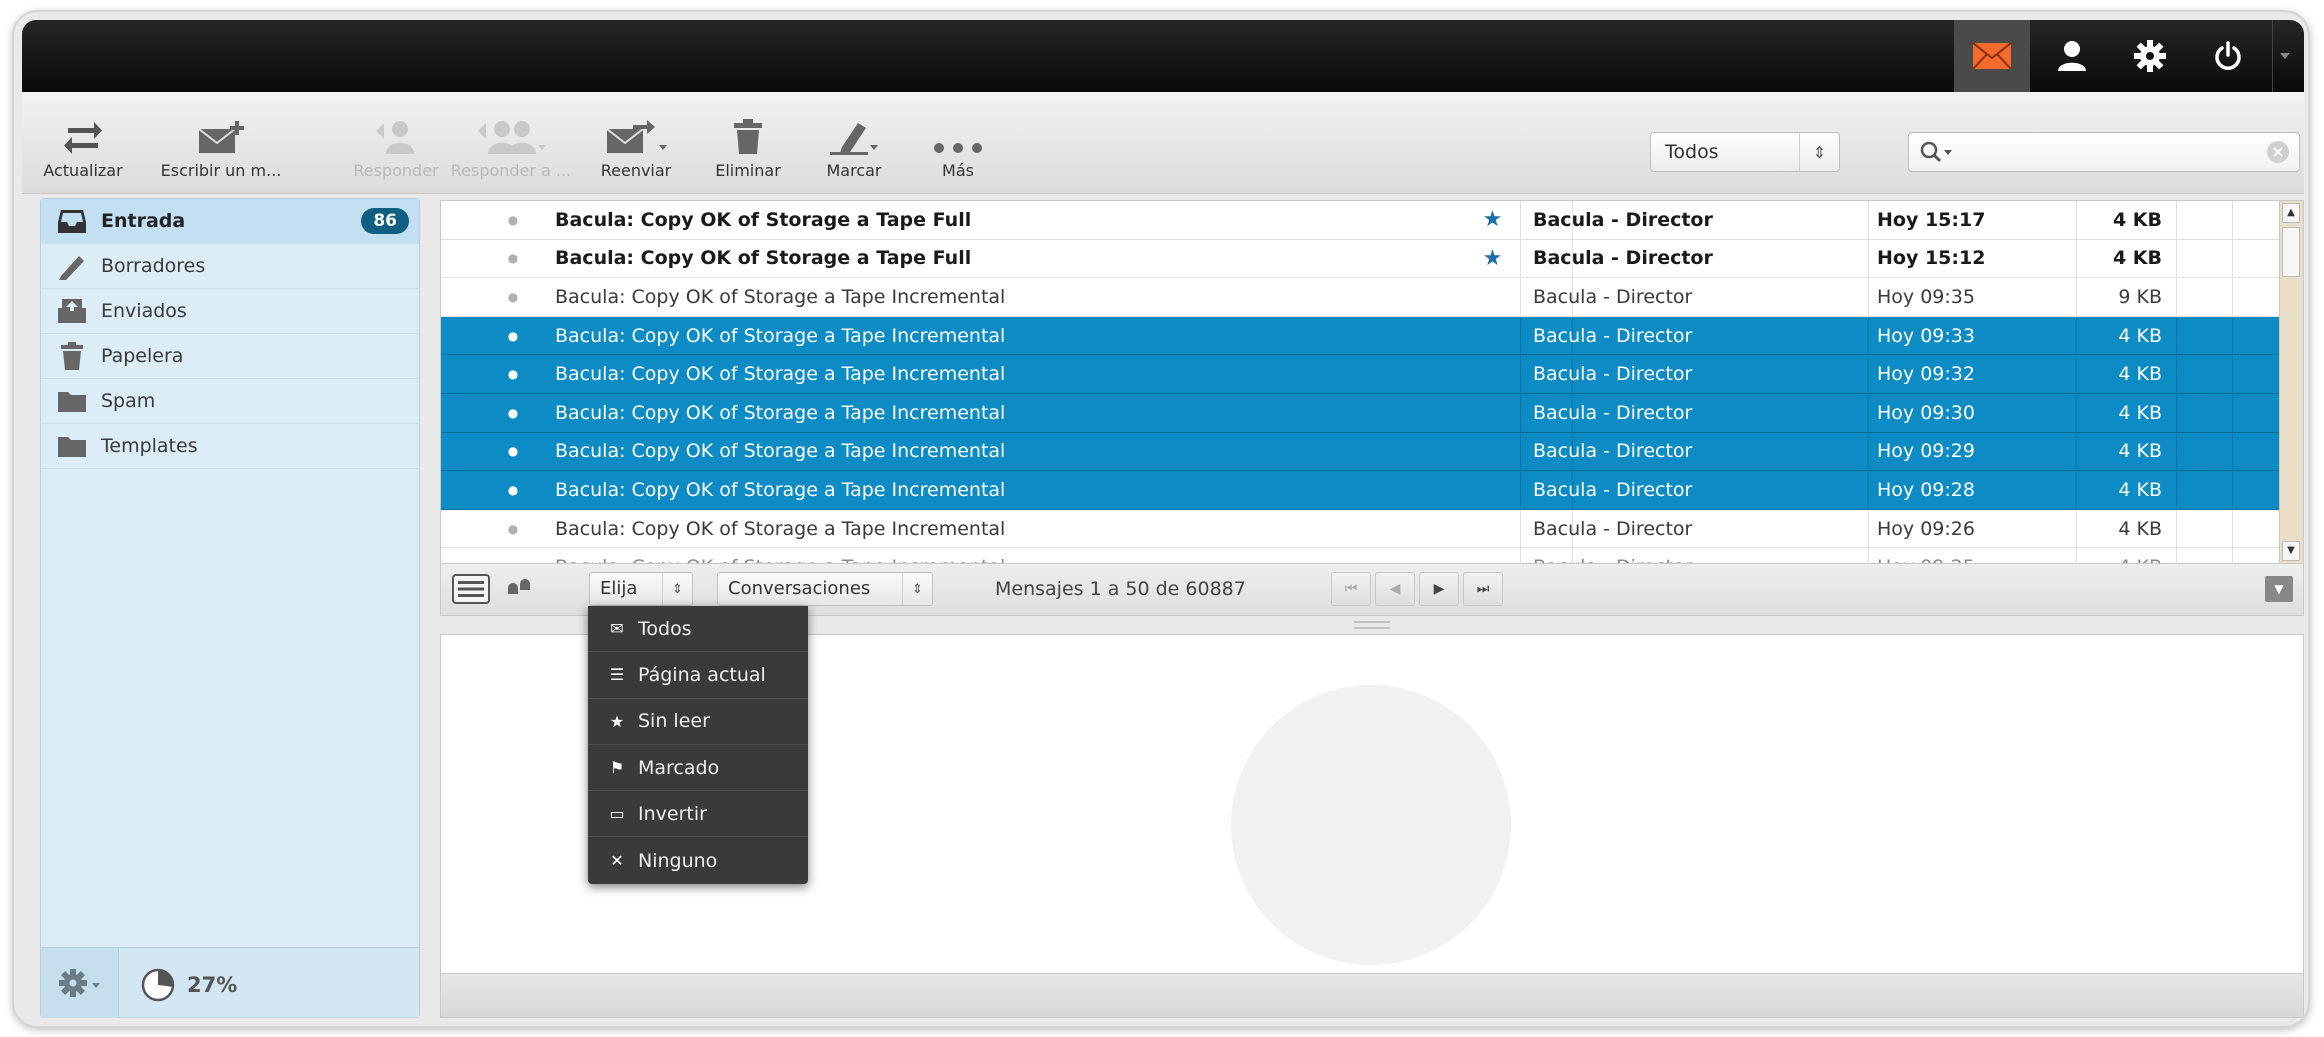 This screenshot has width=2324, height=1037. I want to click on sent-icon, so click(72, 311).